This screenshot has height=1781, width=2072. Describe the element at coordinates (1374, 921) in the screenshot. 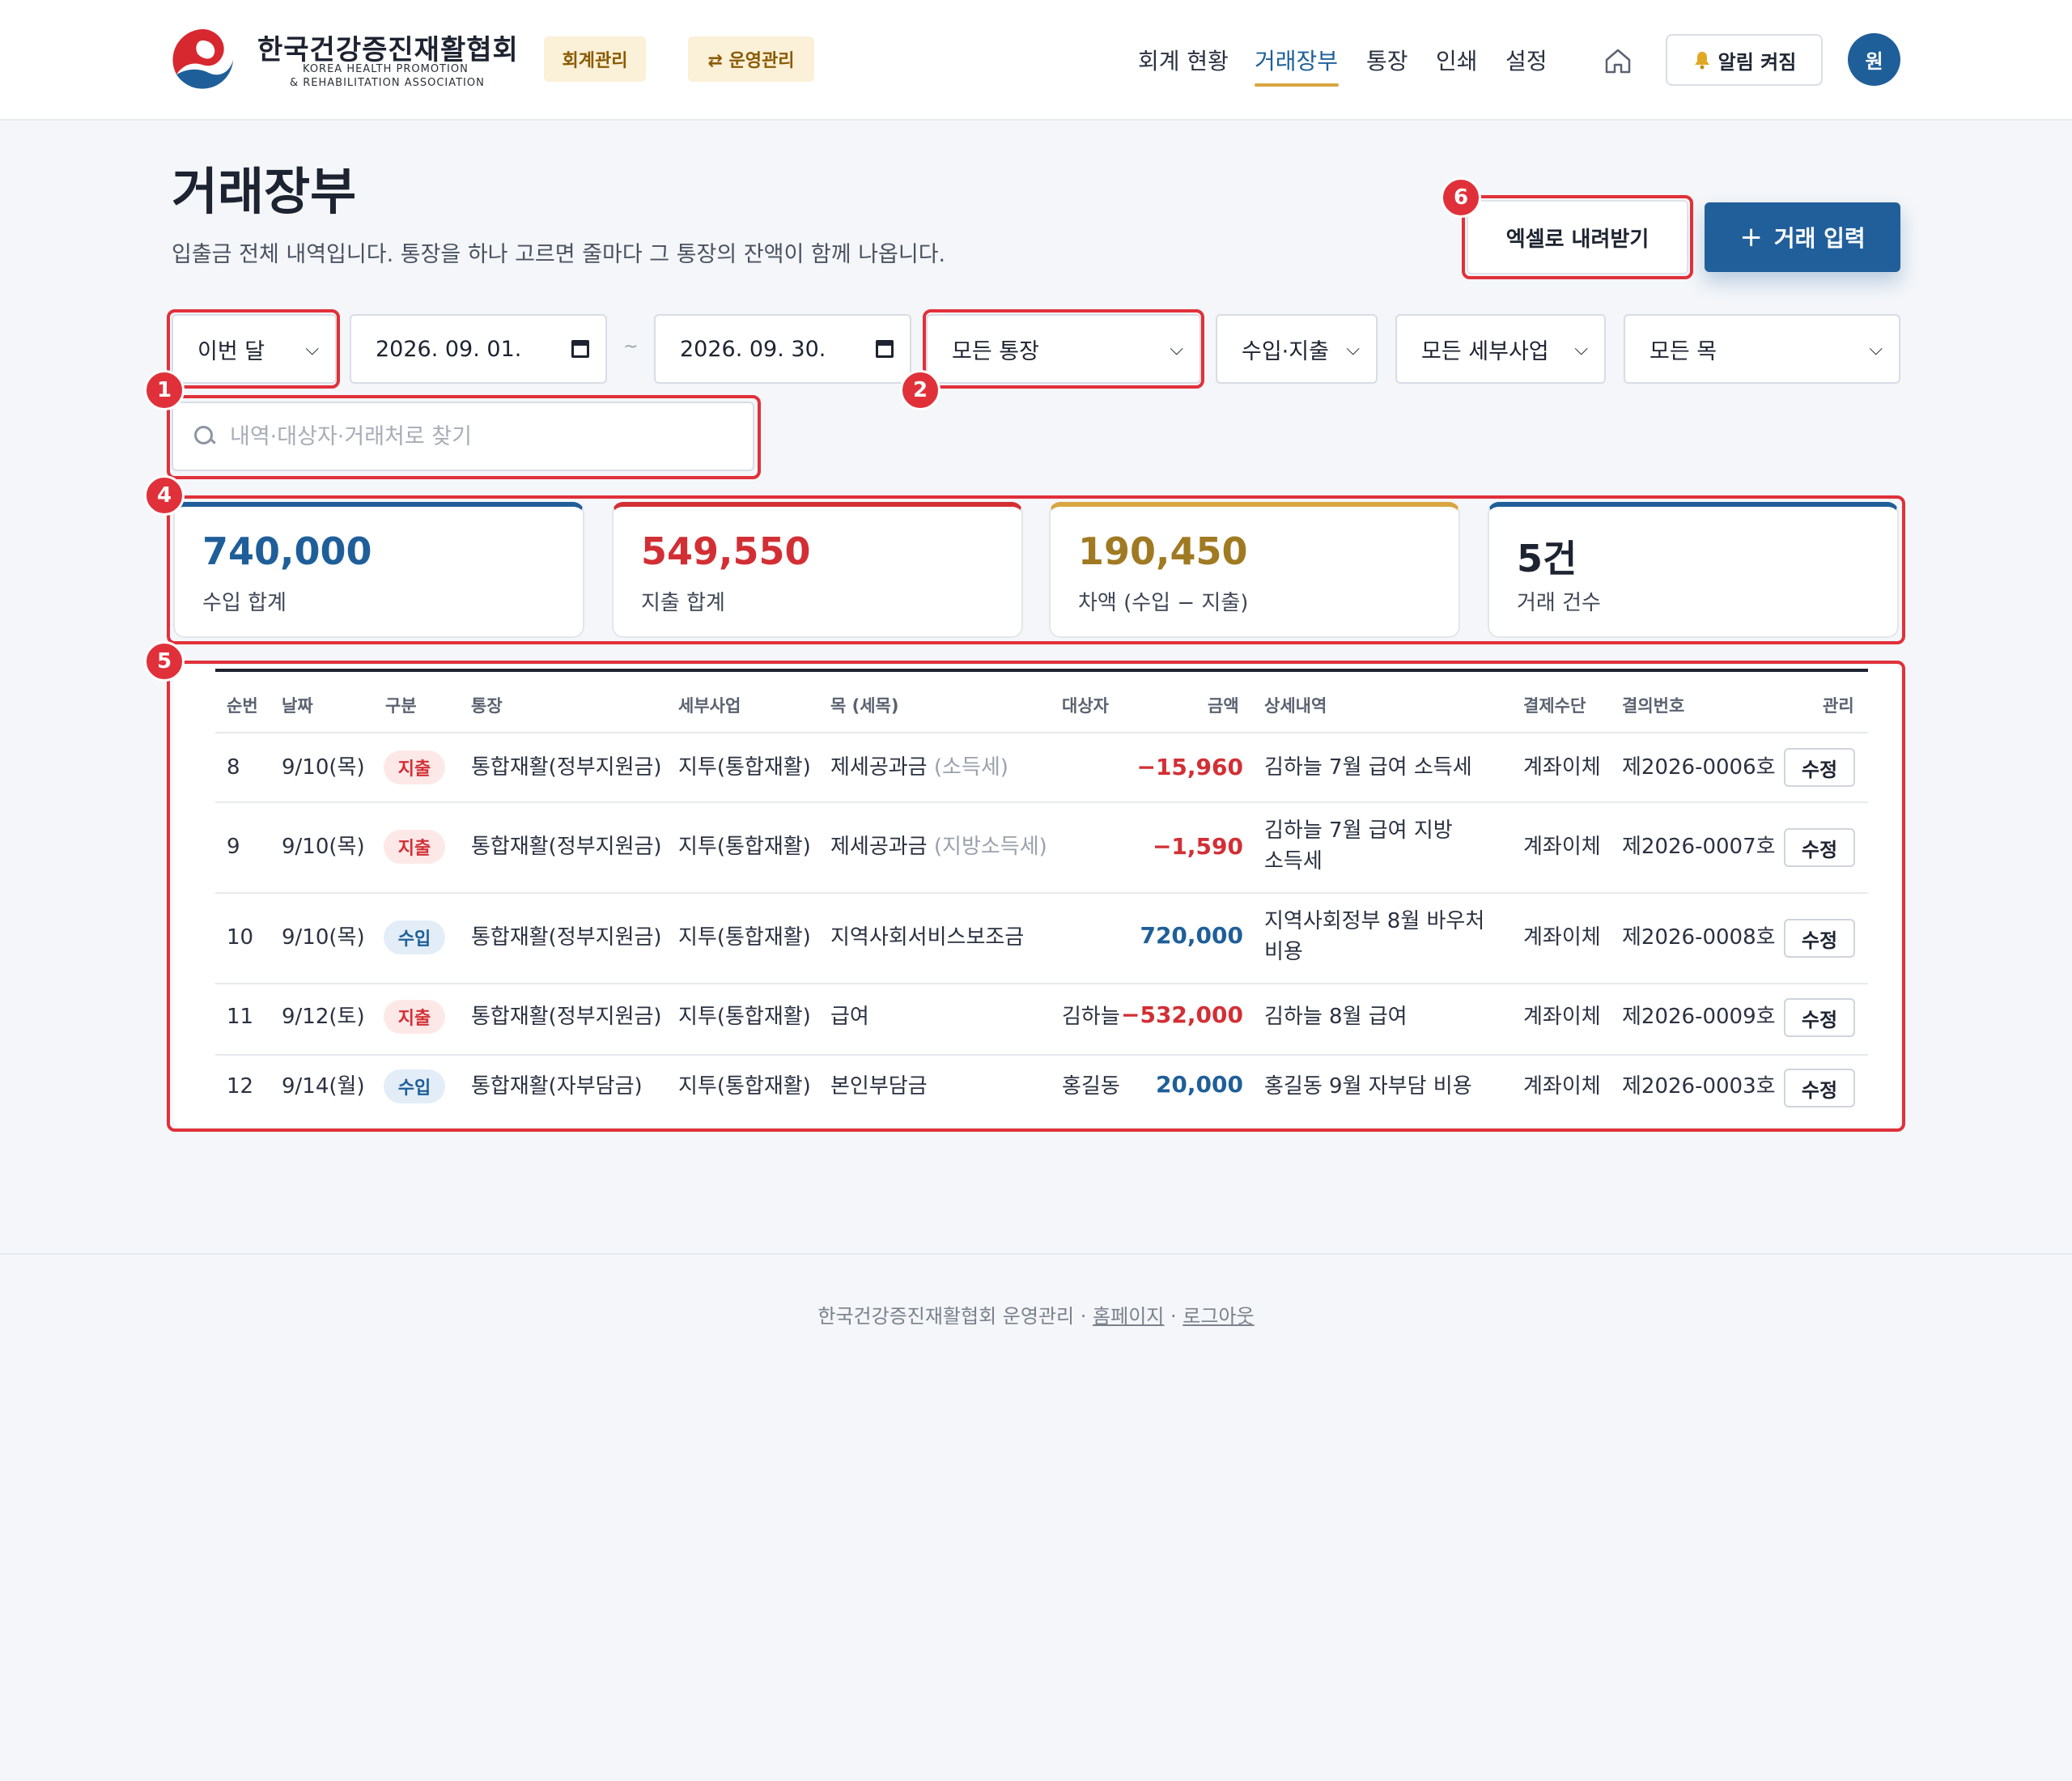

I see `row-detail: 지역사회정부 8월 바우처` at that location.